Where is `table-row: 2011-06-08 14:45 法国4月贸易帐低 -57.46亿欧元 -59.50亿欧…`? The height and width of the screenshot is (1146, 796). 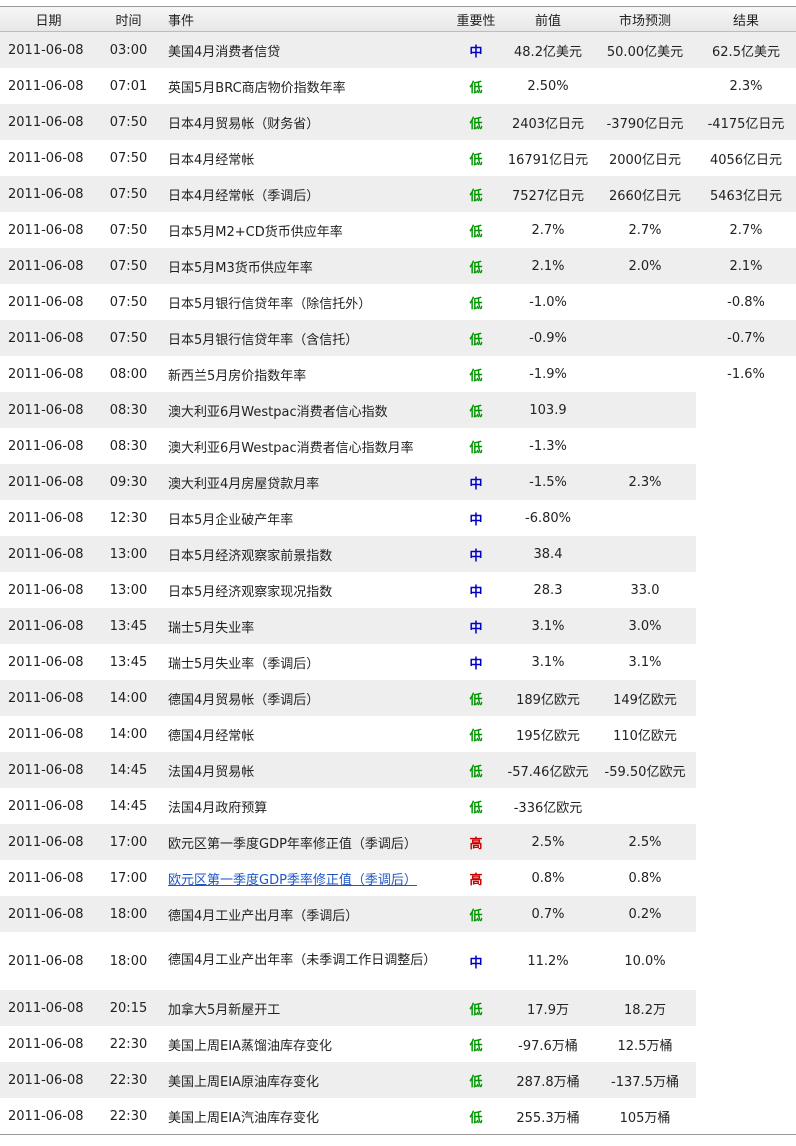
table-row: 2011-06-08 14:45 法国4月贸易帐低 -57.46亿欧元 -59.50亿欧… is located at coordinates (398, 770).